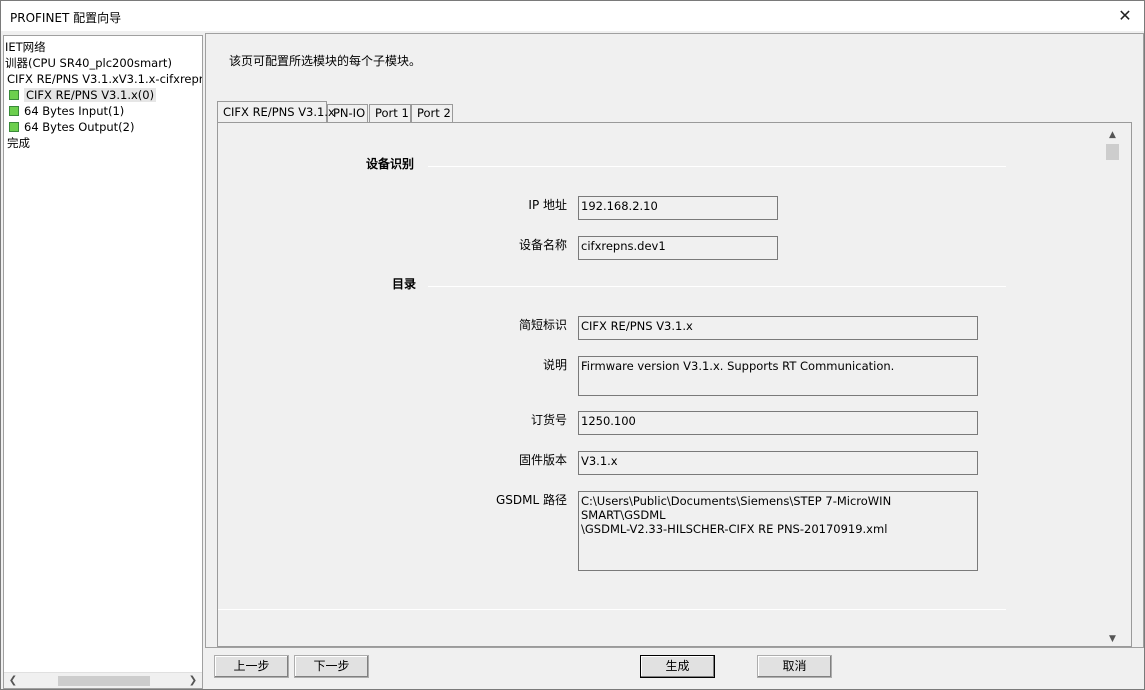 The image size is (1145, 690). I want to click on tree-item-label: 完成, so click(18, 143).